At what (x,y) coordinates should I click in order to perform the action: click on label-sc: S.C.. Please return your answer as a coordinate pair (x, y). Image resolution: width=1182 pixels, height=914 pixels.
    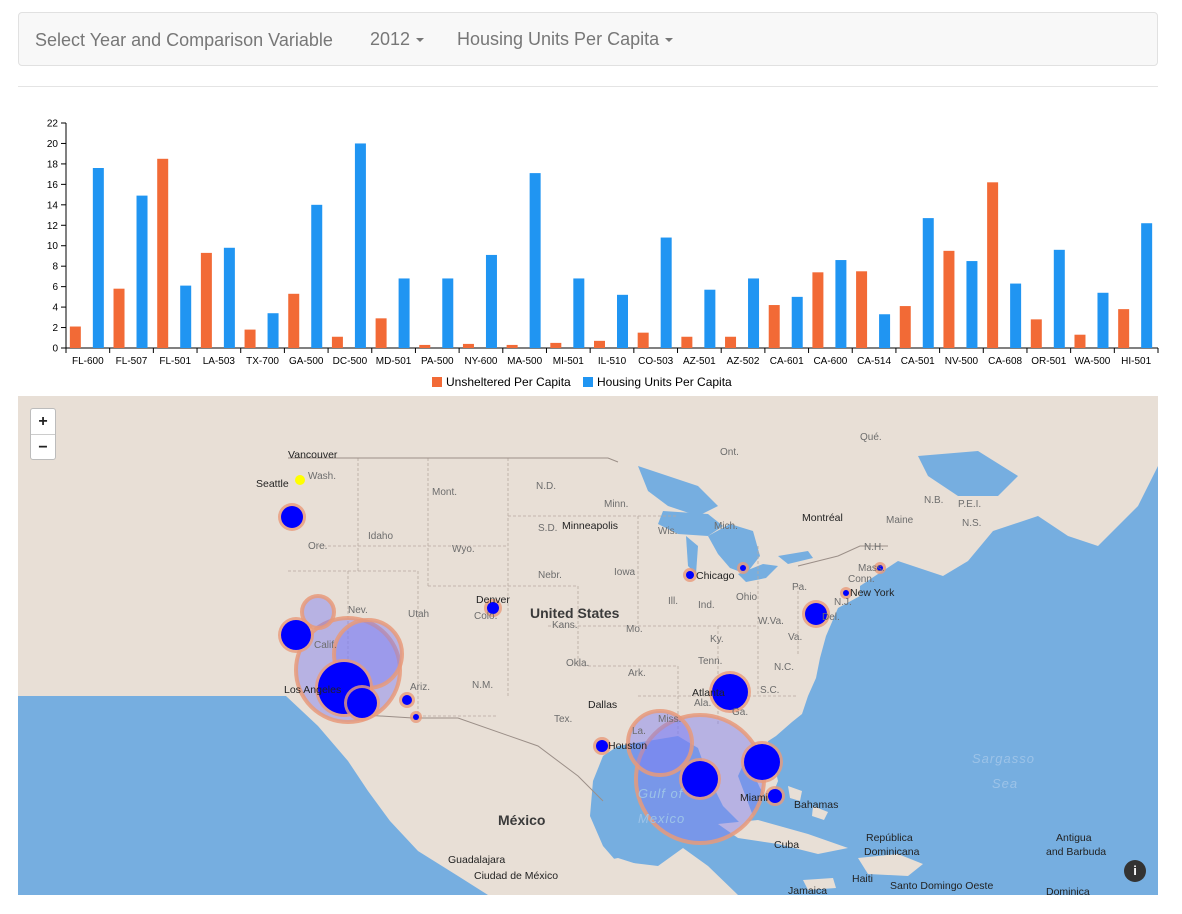
    Looking at the image, I should click on (770, 690).